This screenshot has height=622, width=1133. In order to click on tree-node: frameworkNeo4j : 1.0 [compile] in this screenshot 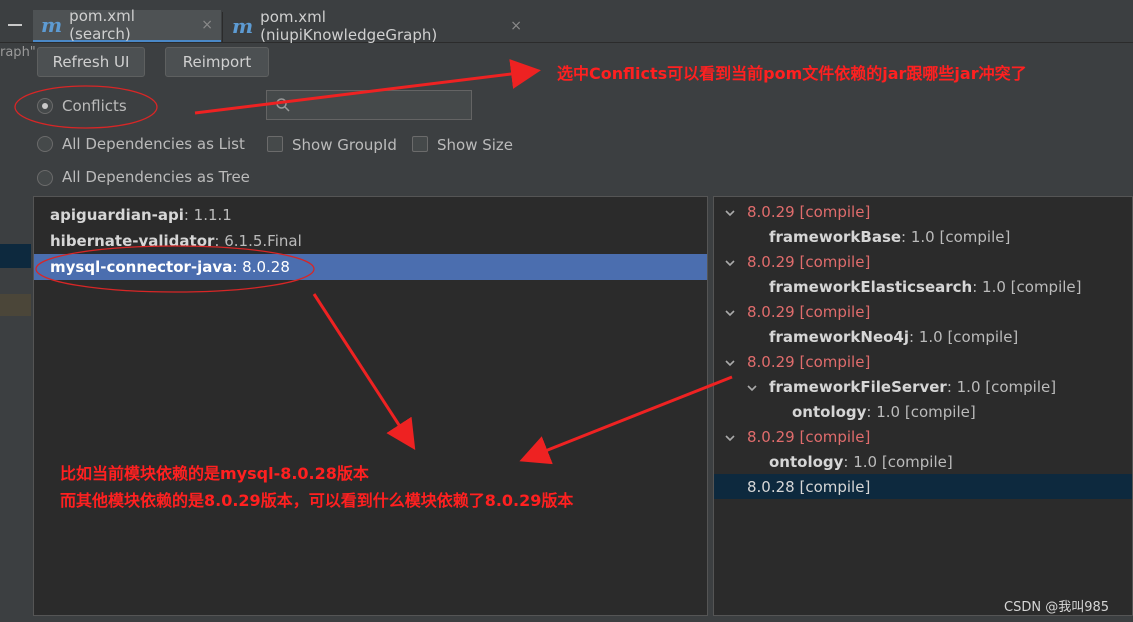, I will do `click(923, 336)`.